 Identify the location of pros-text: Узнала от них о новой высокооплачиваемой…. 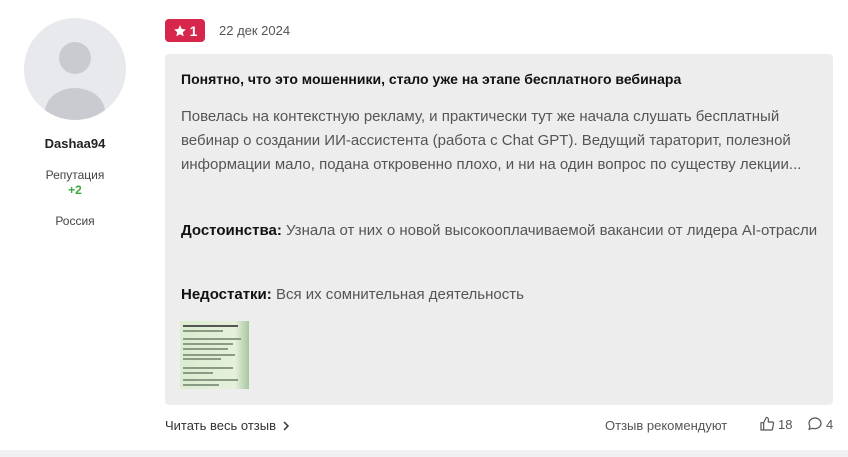
(552, 230).